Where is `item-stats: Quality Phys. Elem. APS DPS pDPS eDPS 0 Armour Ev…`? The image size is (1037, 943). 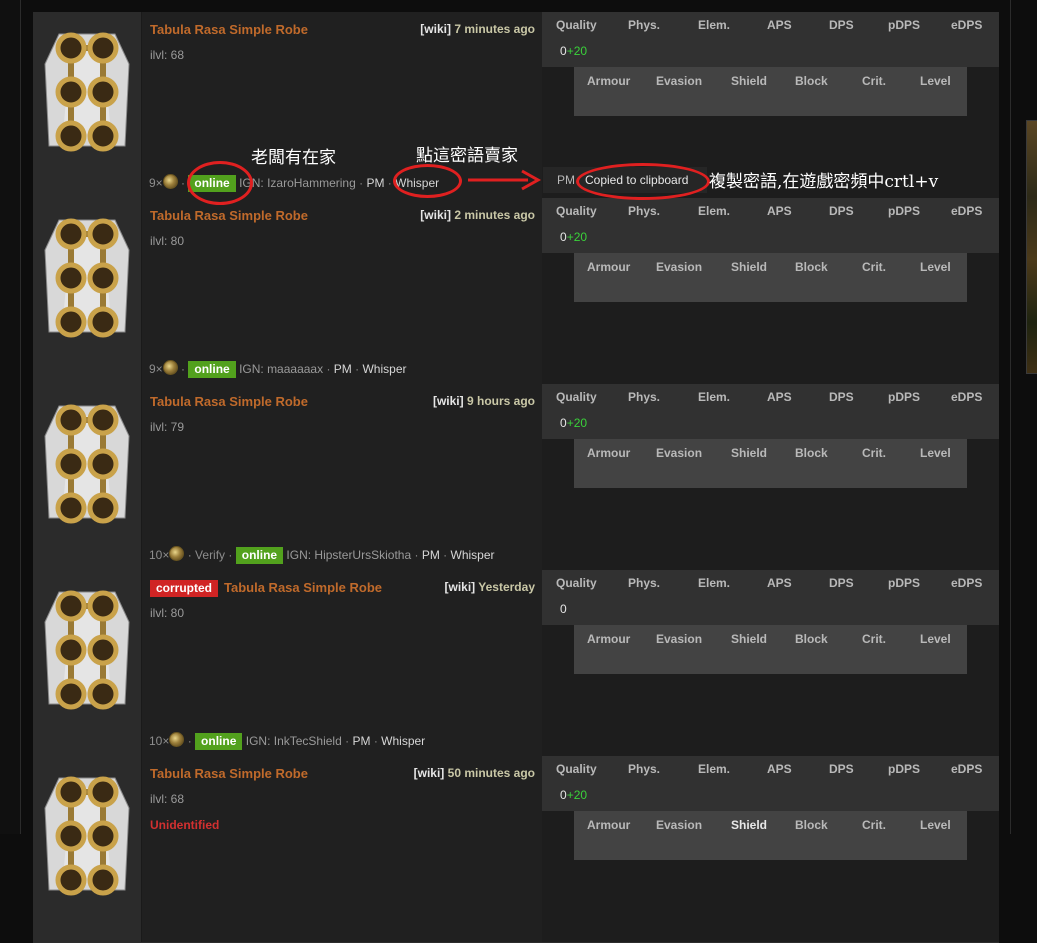
item-stats: Quality Phys. Elem. APS DPS pDPS eDPS 0 Armour Ev… is located at coordinates (770, 663).